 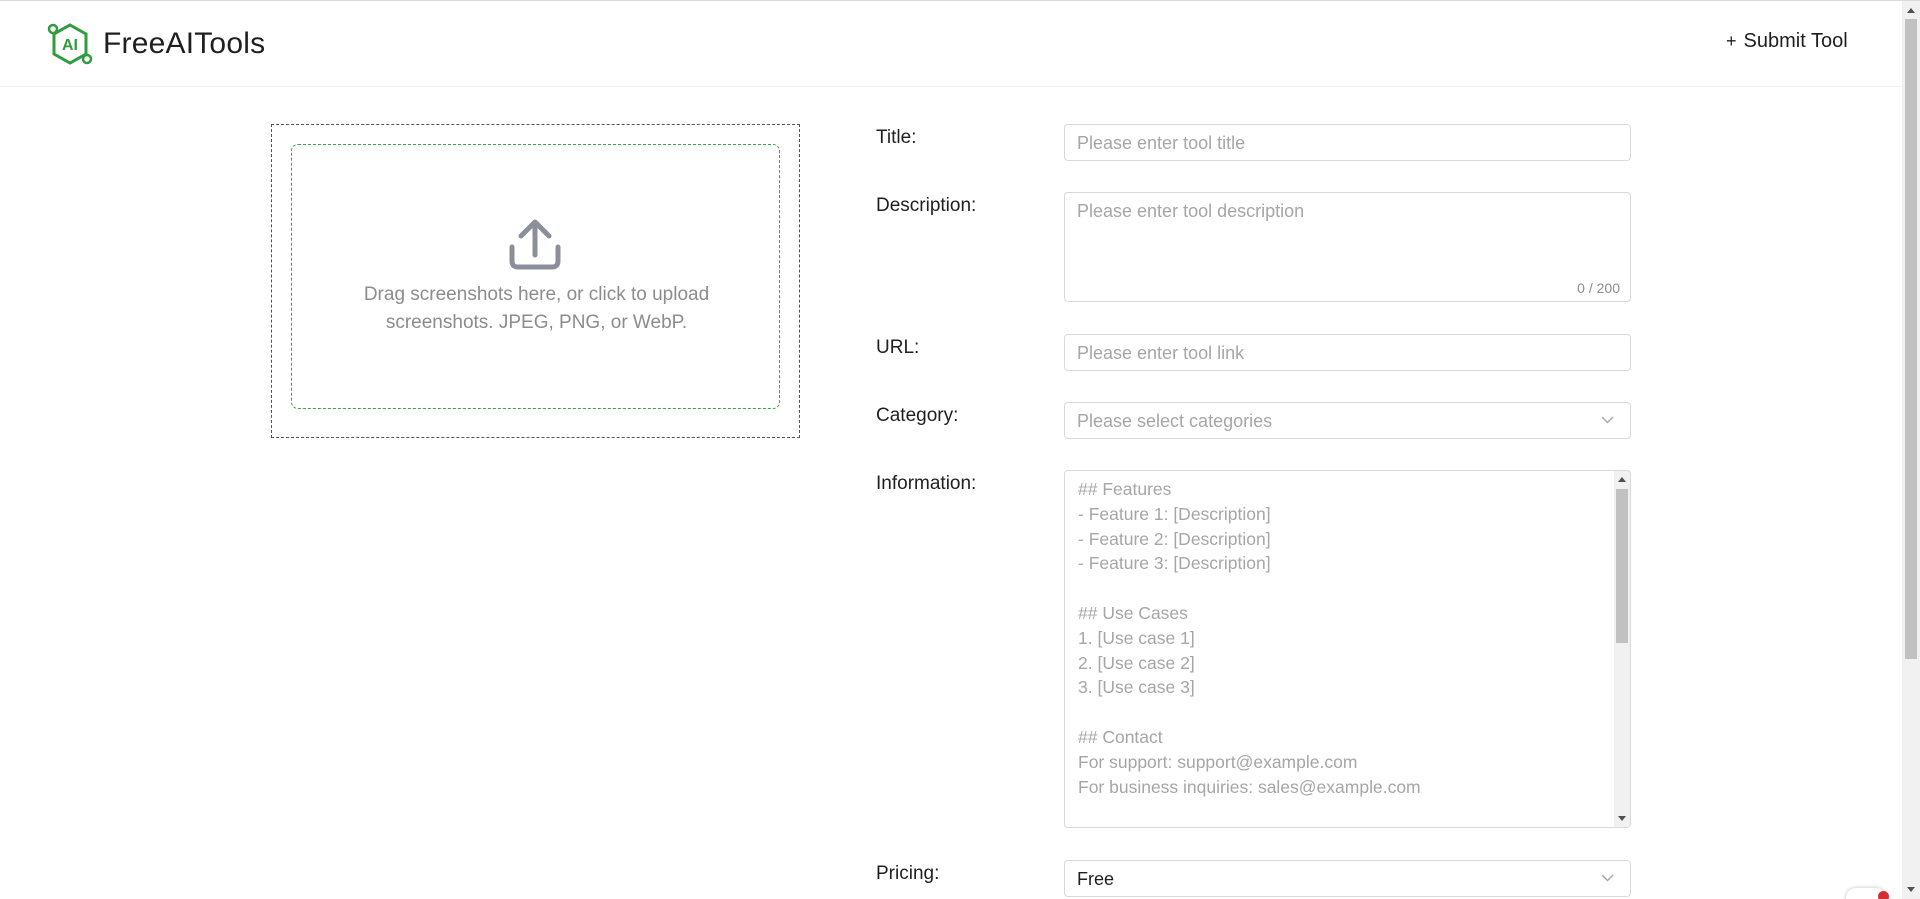 What do you see at coordinates (1191, 211) in the screenshot?
I see `description-placeholder: Please enter tool description` at bounding box center [1191, 211].